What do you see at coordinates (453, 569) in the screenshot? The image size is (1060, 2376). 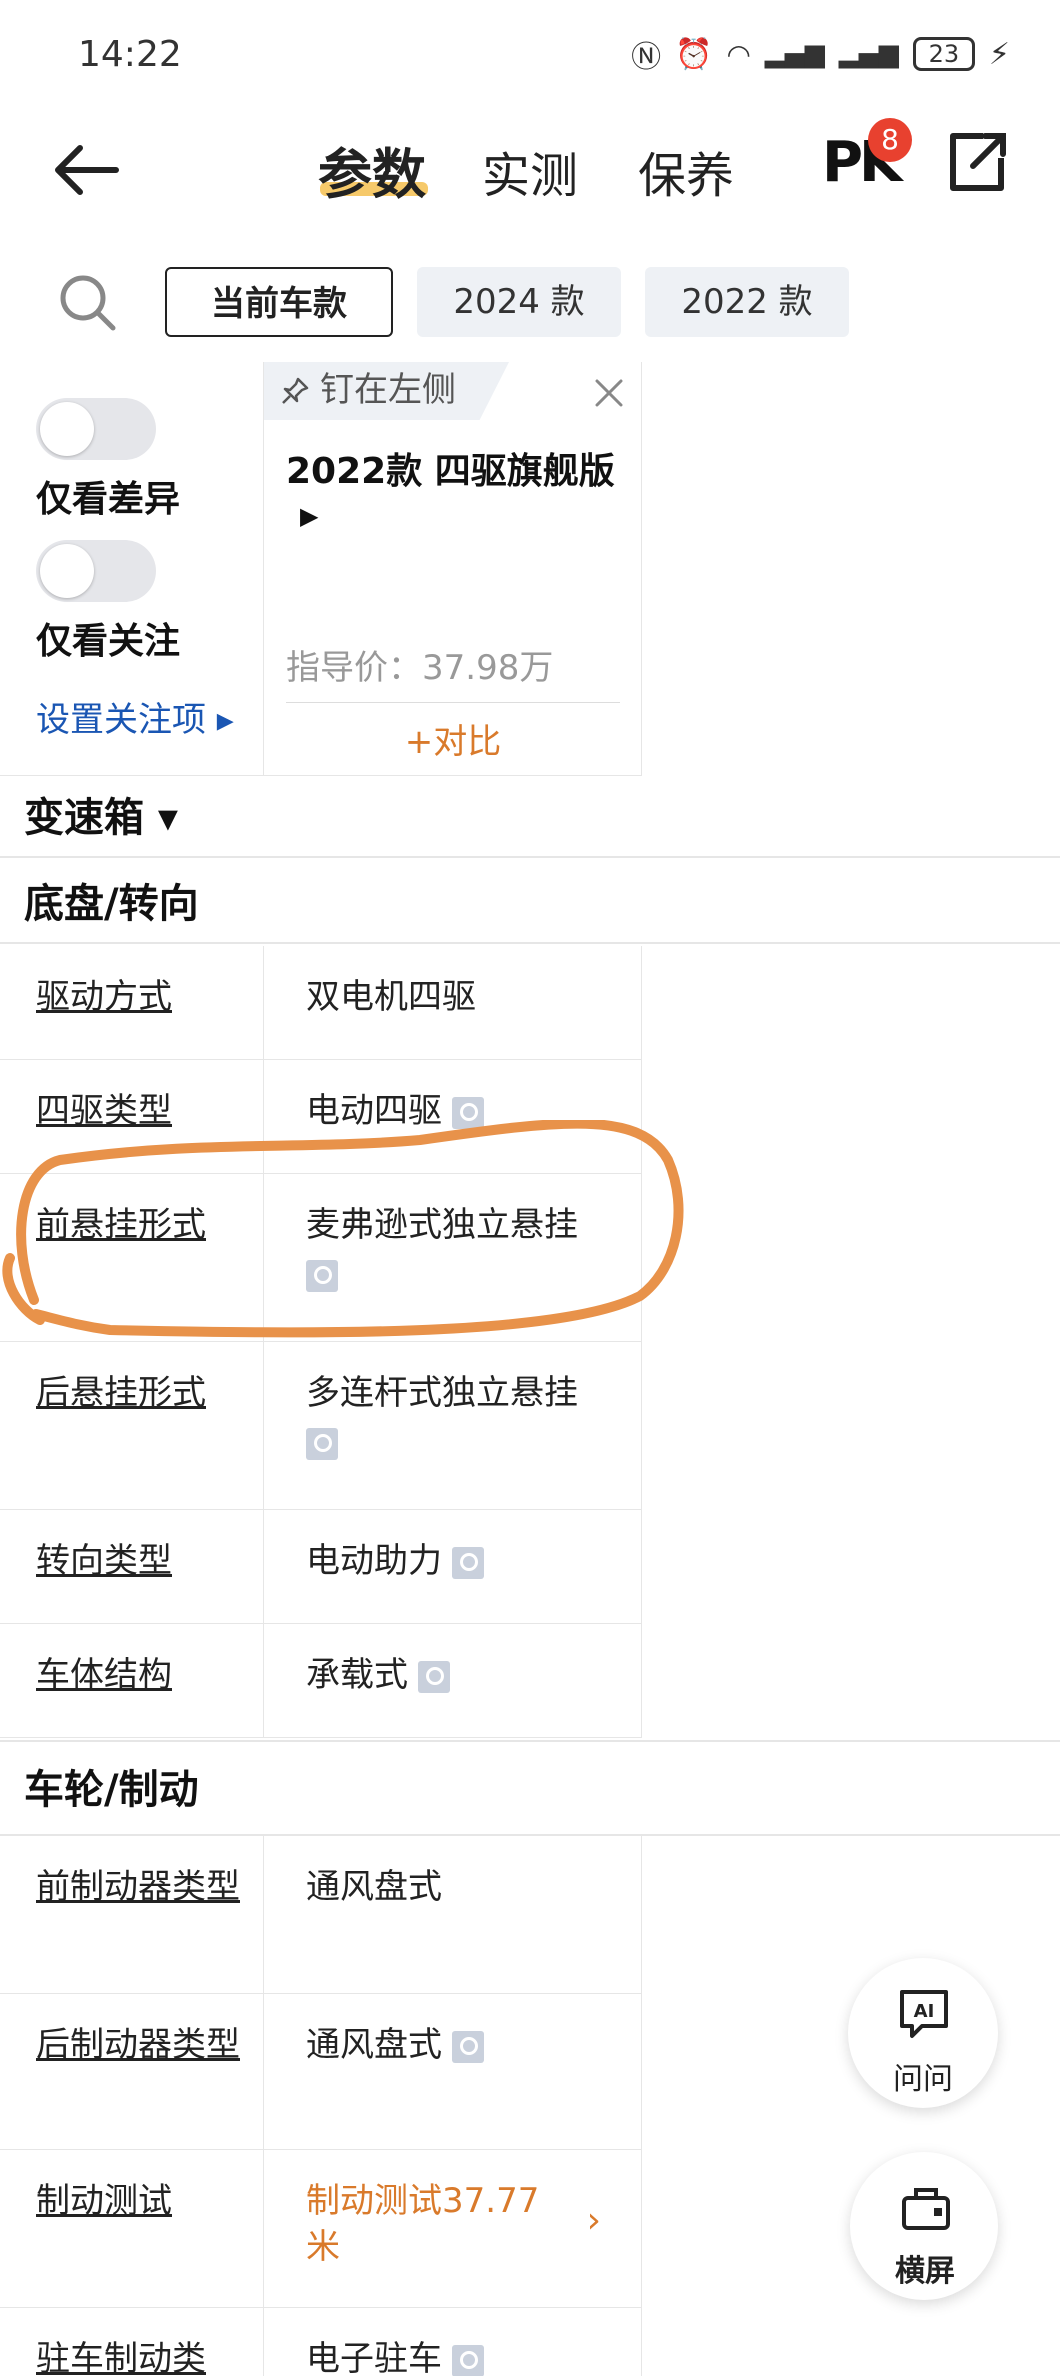 I see `car-column-header: 钉在左侧 2022款 四驱旗舰版 ▶ 指导价：37.98万 +对比` at bounding box center [453, 569].